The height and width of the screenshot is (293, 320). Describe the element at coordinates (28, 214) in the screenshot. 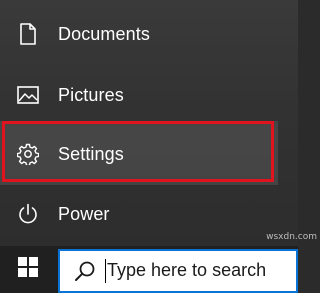

I see `power-icon` at that location.